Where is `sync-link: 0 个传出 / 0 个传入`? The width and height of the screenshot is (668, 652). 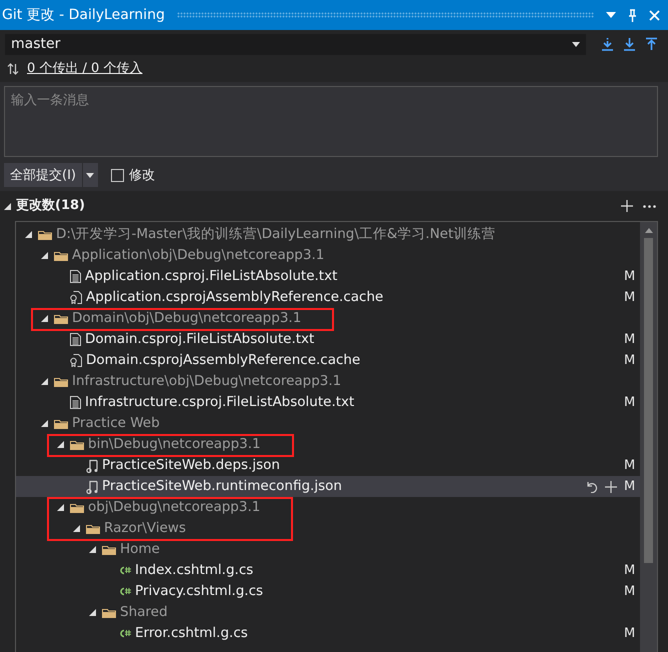 sync-link: 0 个传出 / 0 个传入 is located at coordinates (84, 68).